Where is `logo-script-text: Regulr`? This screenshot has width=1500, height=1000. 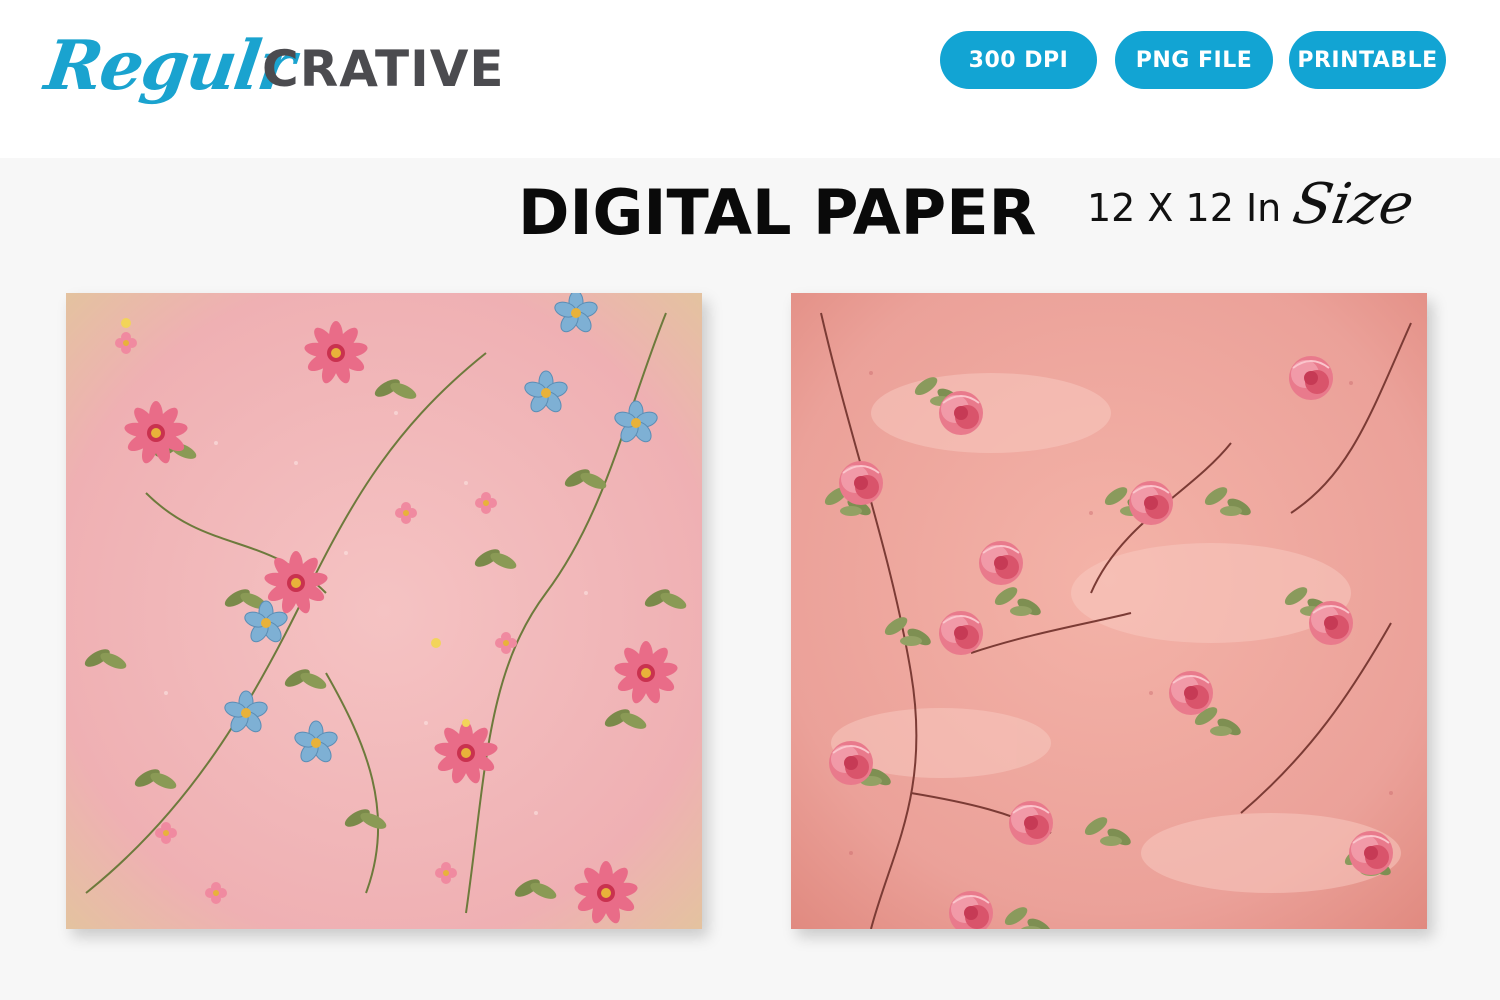
logo-script-text: Regulr is located at coordinates (169, 66).